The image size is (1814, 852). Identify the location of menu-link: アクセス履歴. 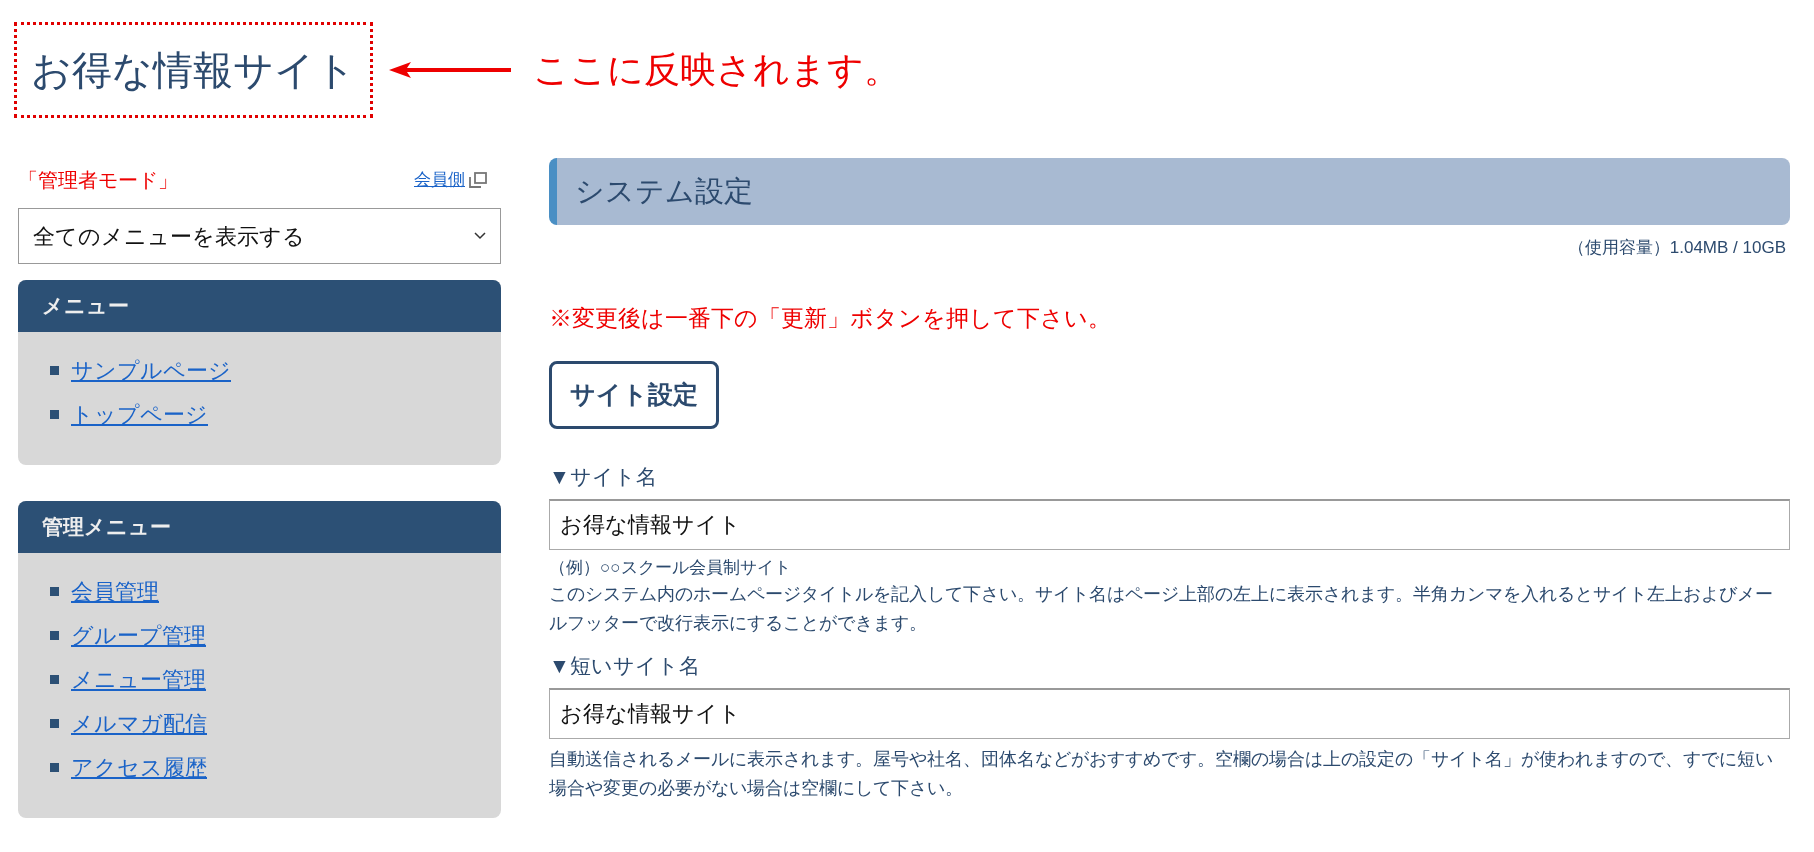
(139, 767).